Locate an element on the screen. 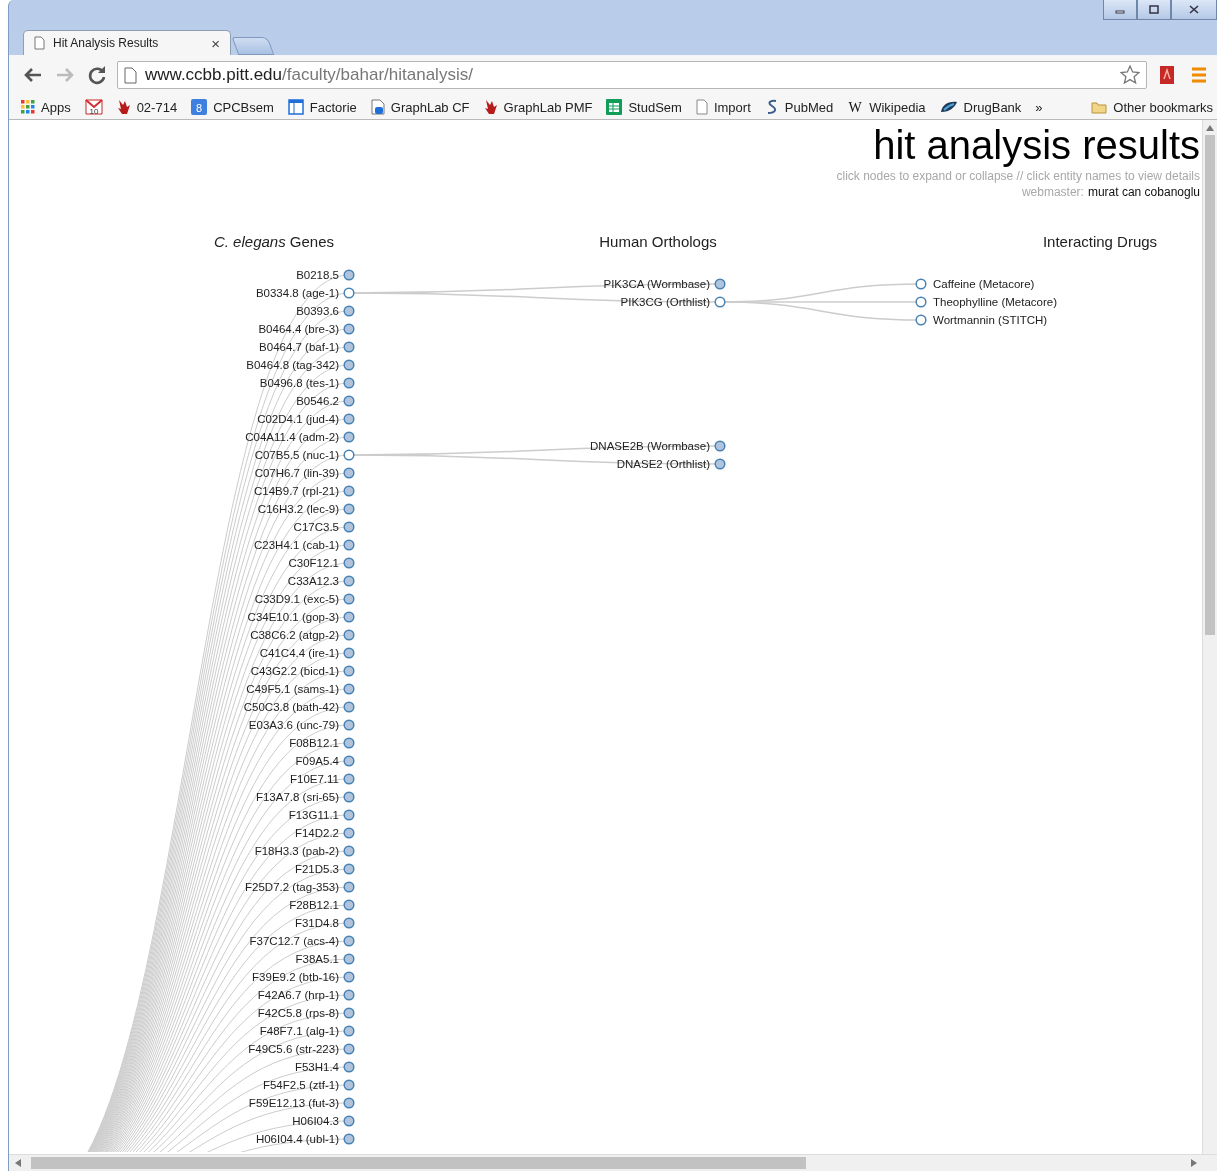 Image resolution: width=1217 pixels, height=1171 pixels. drug-label: Caffeine (Metacore) is located at coordinates (984, 284).